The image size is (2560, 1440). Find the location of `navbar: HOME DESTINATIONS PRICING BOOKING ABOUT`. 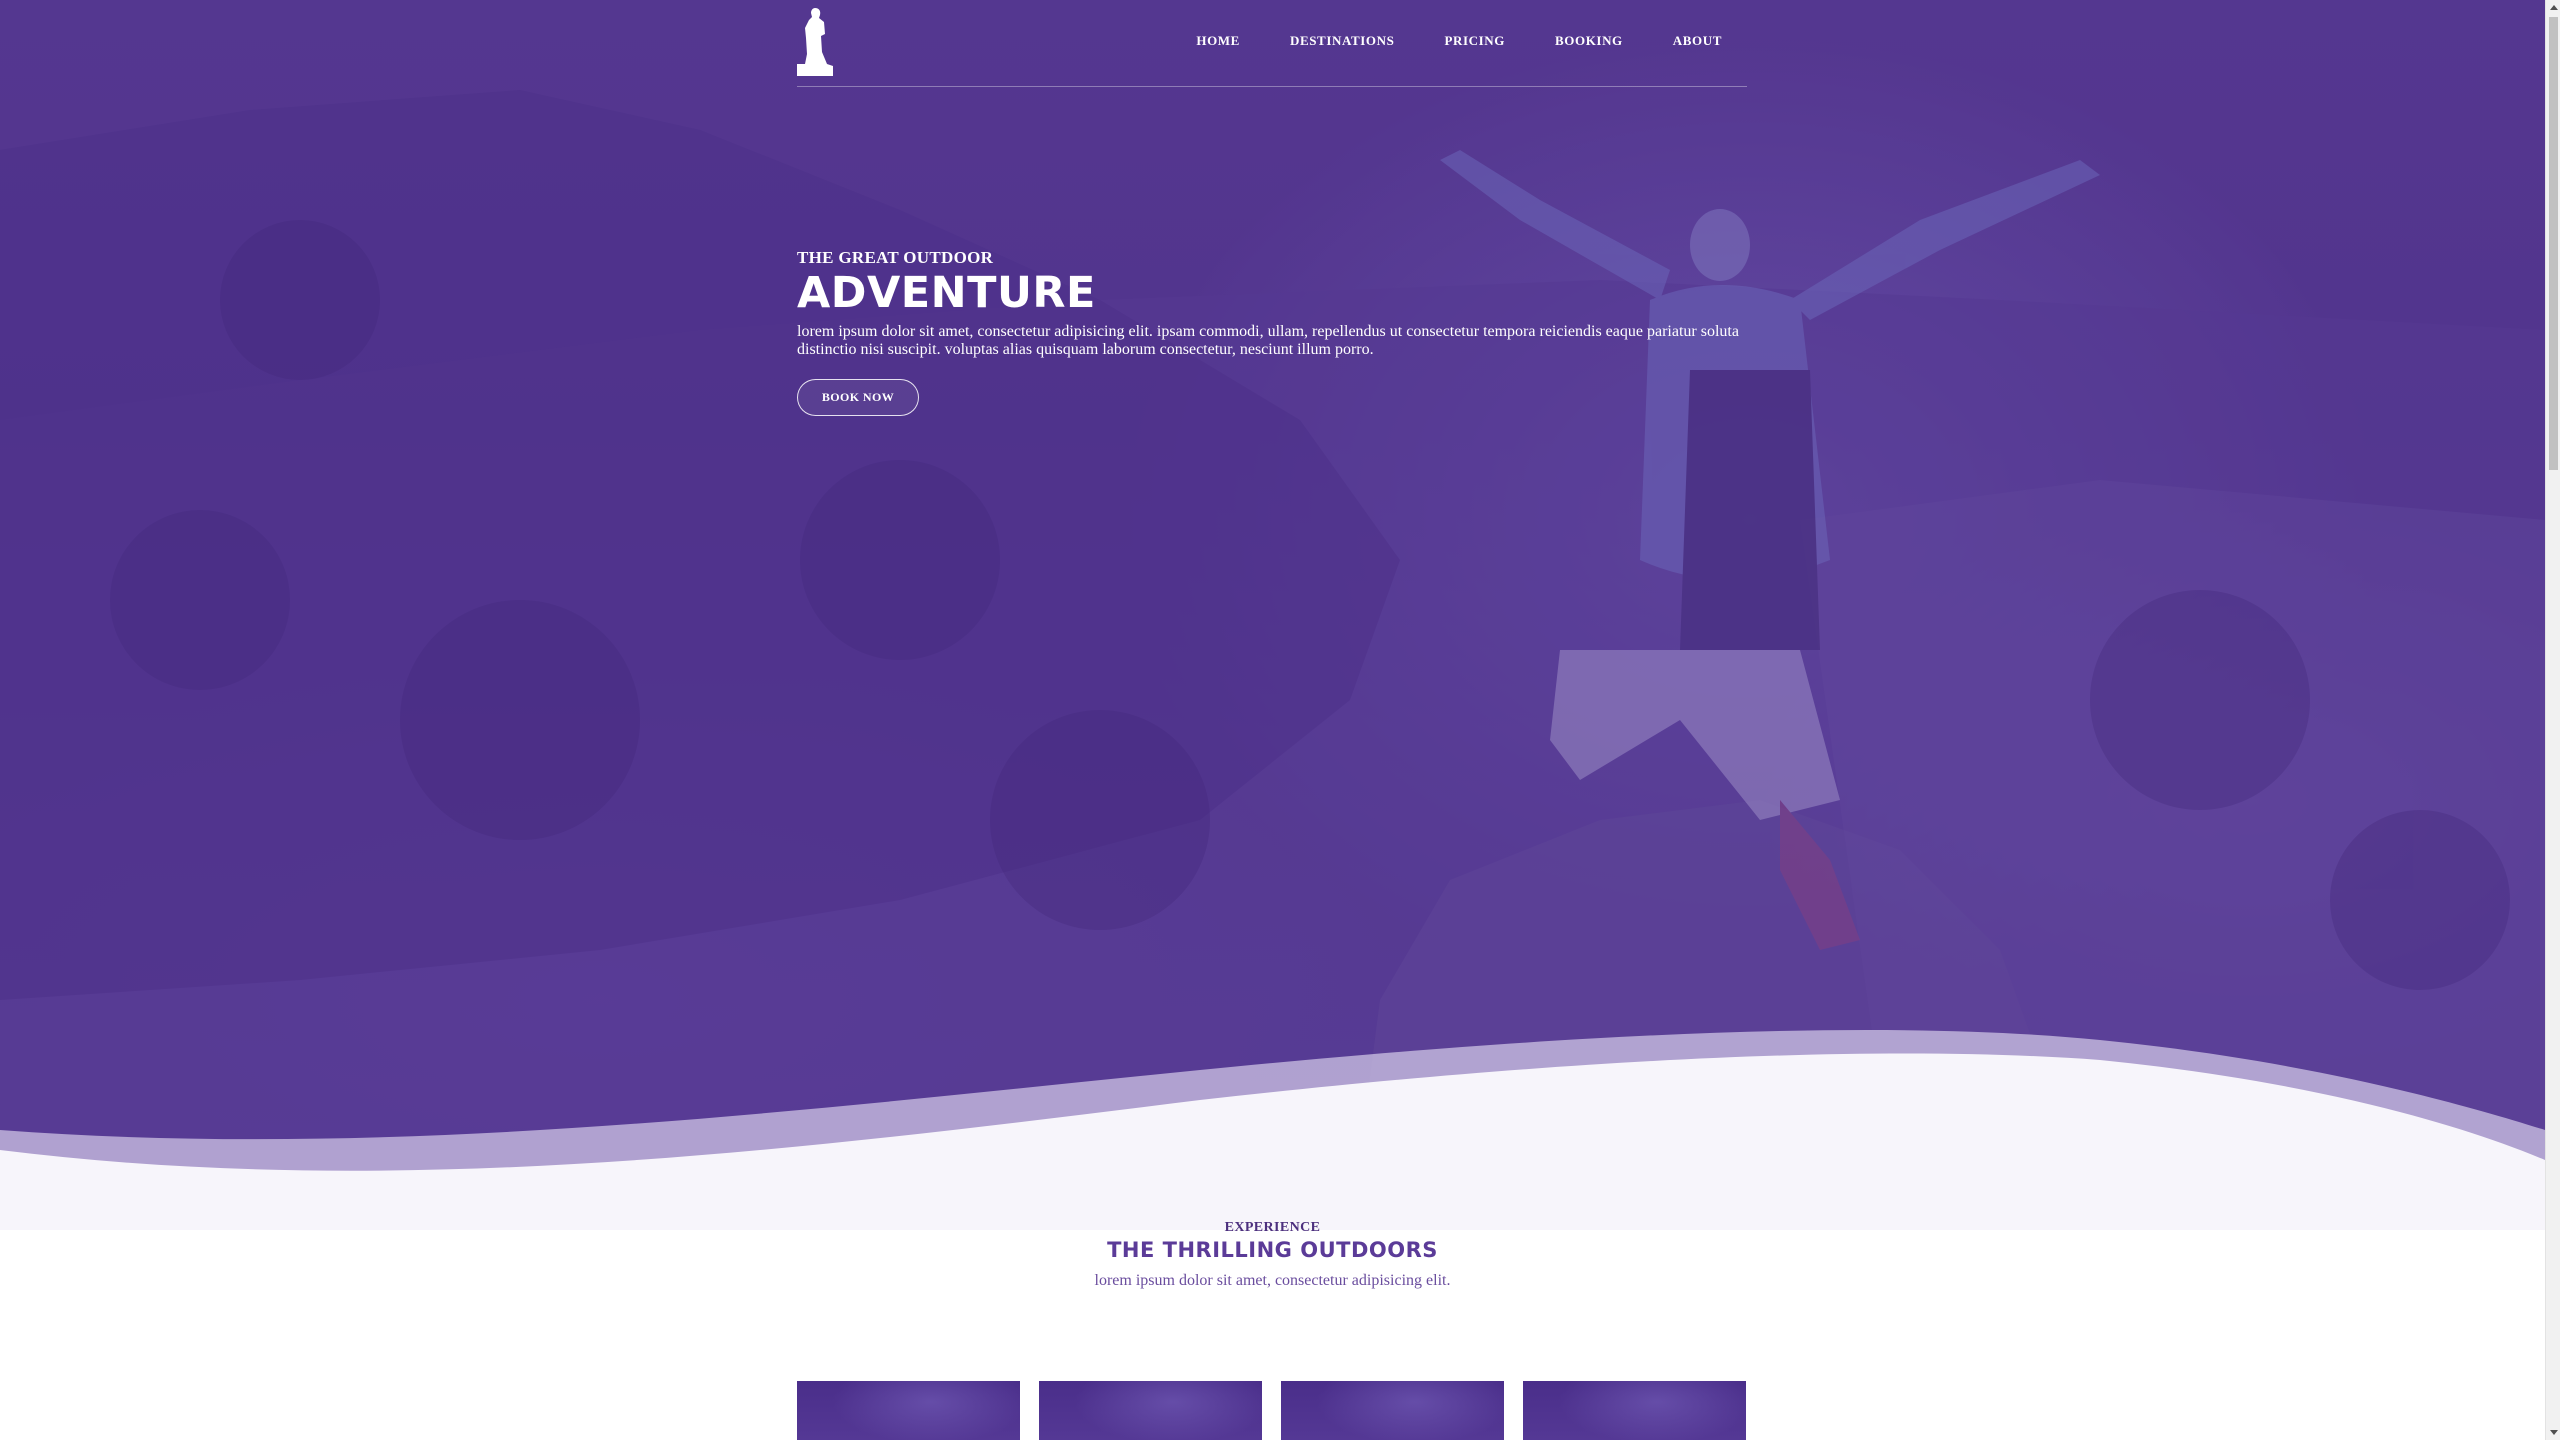

navbar: HOME DESTINATIONS PRICING BOOKING ABOUT is located at coordinates (1272, 43).